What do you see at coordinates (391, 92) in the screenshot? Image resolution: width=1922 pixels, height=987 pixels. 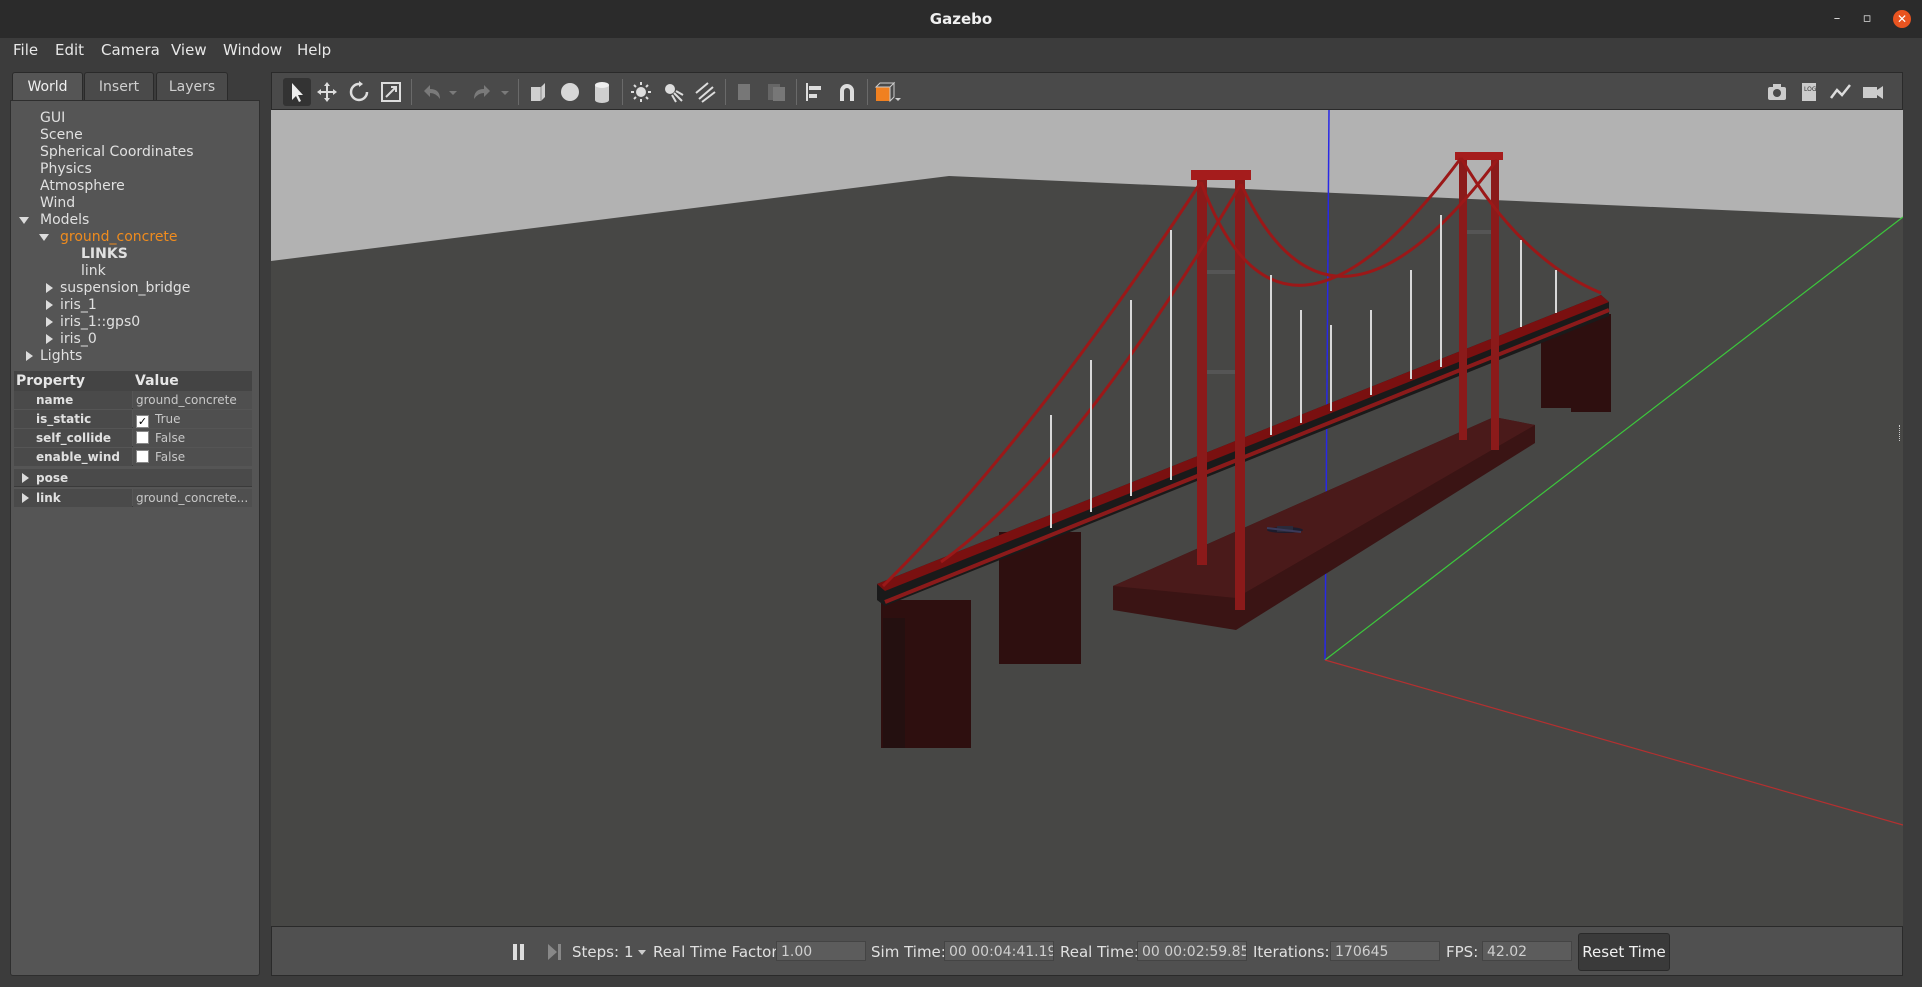 I see `scale-icon` at bounding box center [391, 92].